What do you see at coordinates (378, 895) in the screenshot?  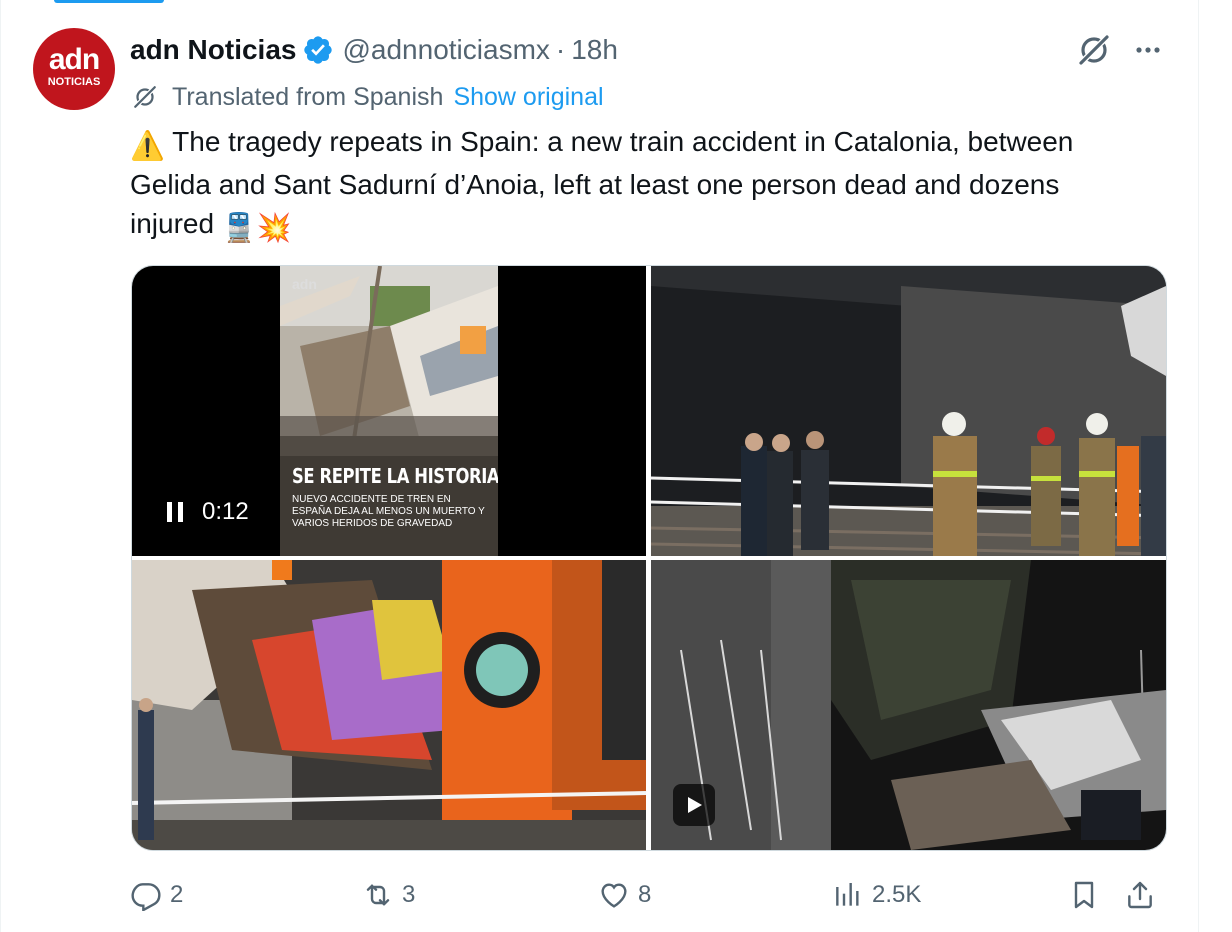 I see `repost-icon` at bounding box center [378, 895].